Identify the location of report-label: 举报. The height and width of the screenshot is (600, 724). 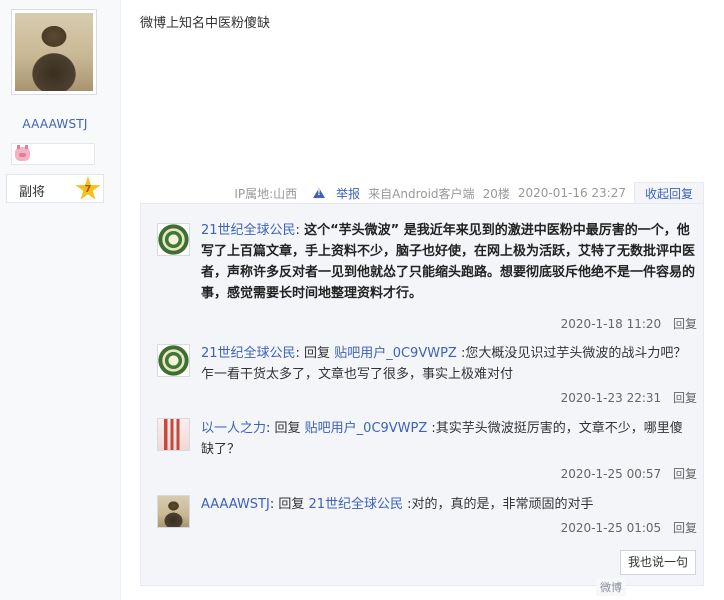
(348, 193).